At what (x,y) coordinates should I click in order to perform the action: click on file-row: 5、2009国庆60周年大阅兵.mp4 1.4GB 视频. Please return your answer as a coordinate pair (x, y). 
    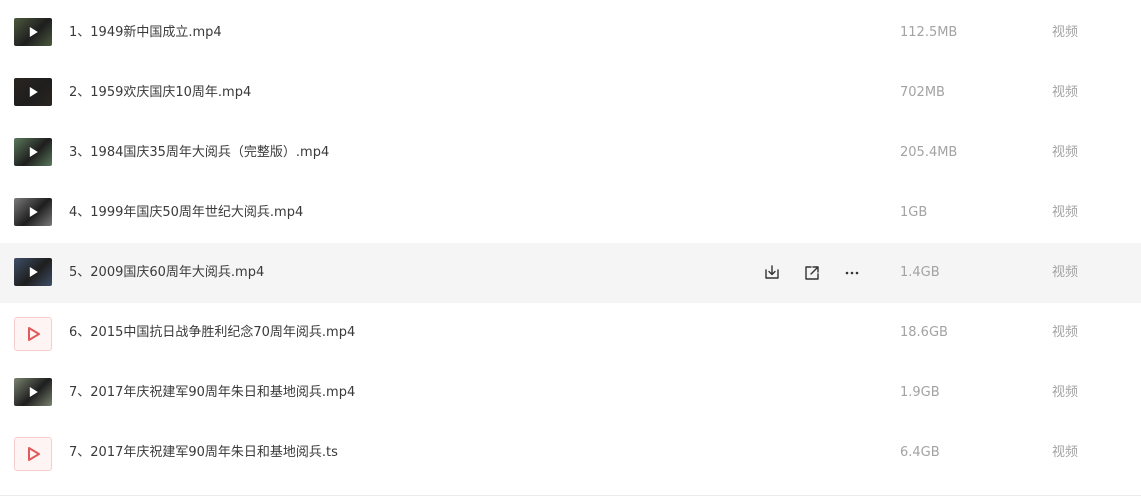
    Looking at the image, I should click on (570, 273).